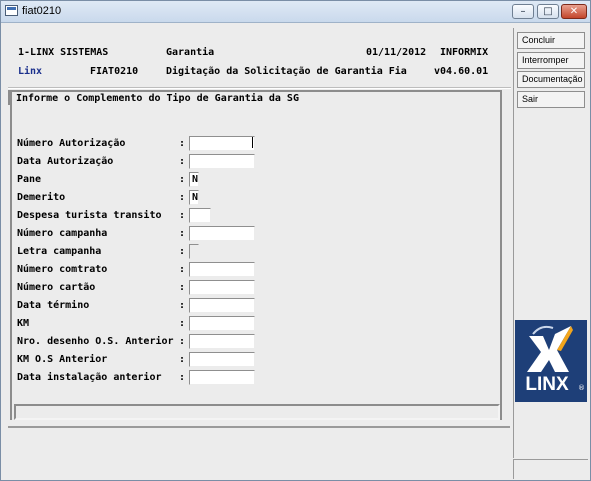  Describe the element at coordinates (42, 11) in the screenshot. I see `window-title: fiat0210` at that location.